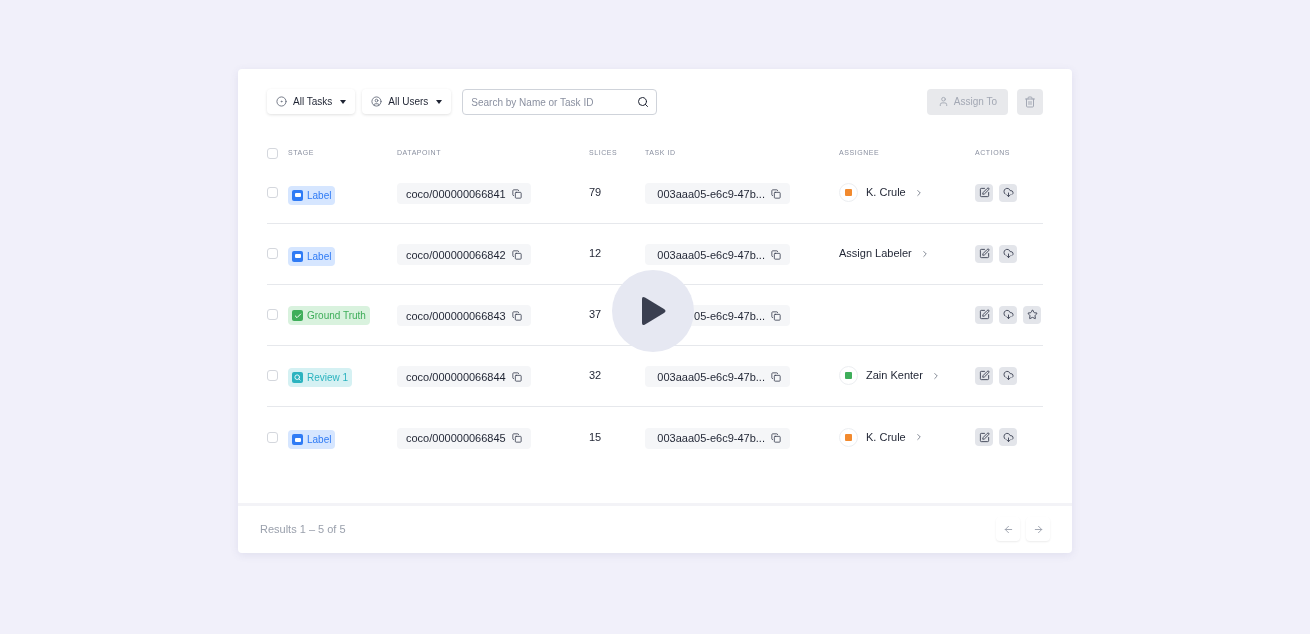  What do you see at coordinates (464, 377) in the screenshot?
I see `datapoint-chip: coco/000000066844` at bounding box center [464, 377].